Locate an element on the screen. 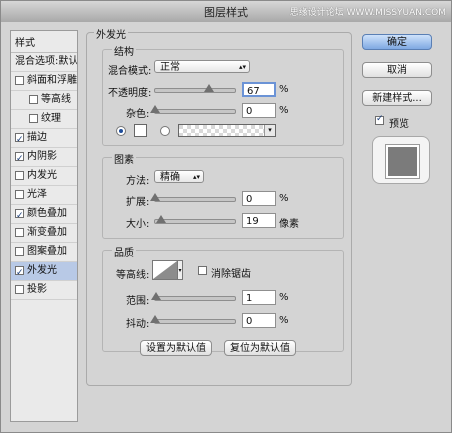 This screenshot has height=433, width=452. range-input: 1 is located at coordinates (259, 297).